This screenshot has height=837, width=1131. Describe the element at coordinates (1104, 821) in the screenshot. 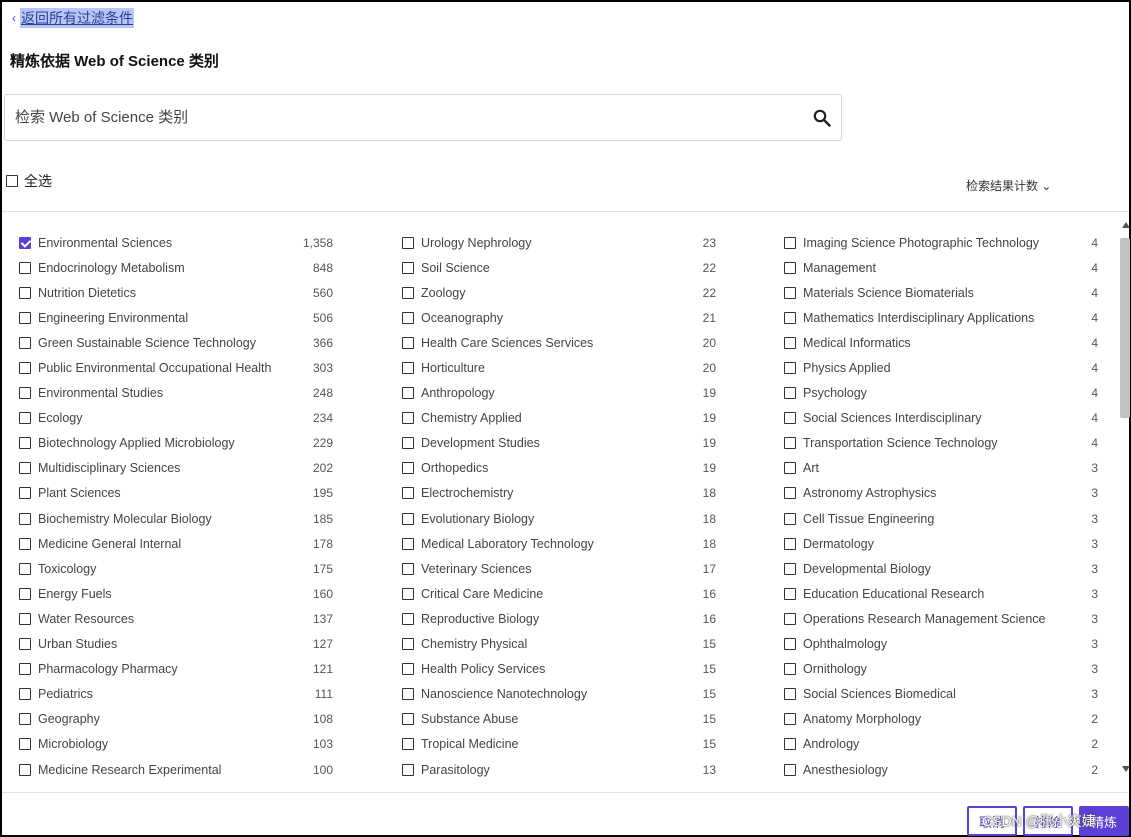

I see `refine-button: 精炼` at that location.